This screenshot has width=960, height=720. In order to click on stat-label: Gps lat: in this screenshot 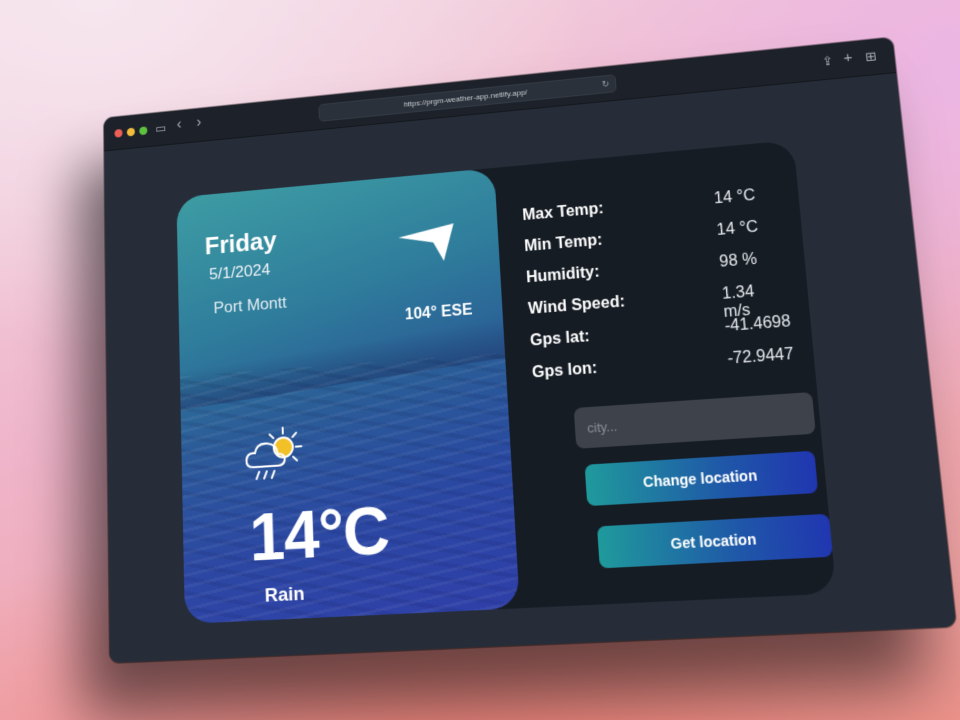, I will do `click(560, 339)`.